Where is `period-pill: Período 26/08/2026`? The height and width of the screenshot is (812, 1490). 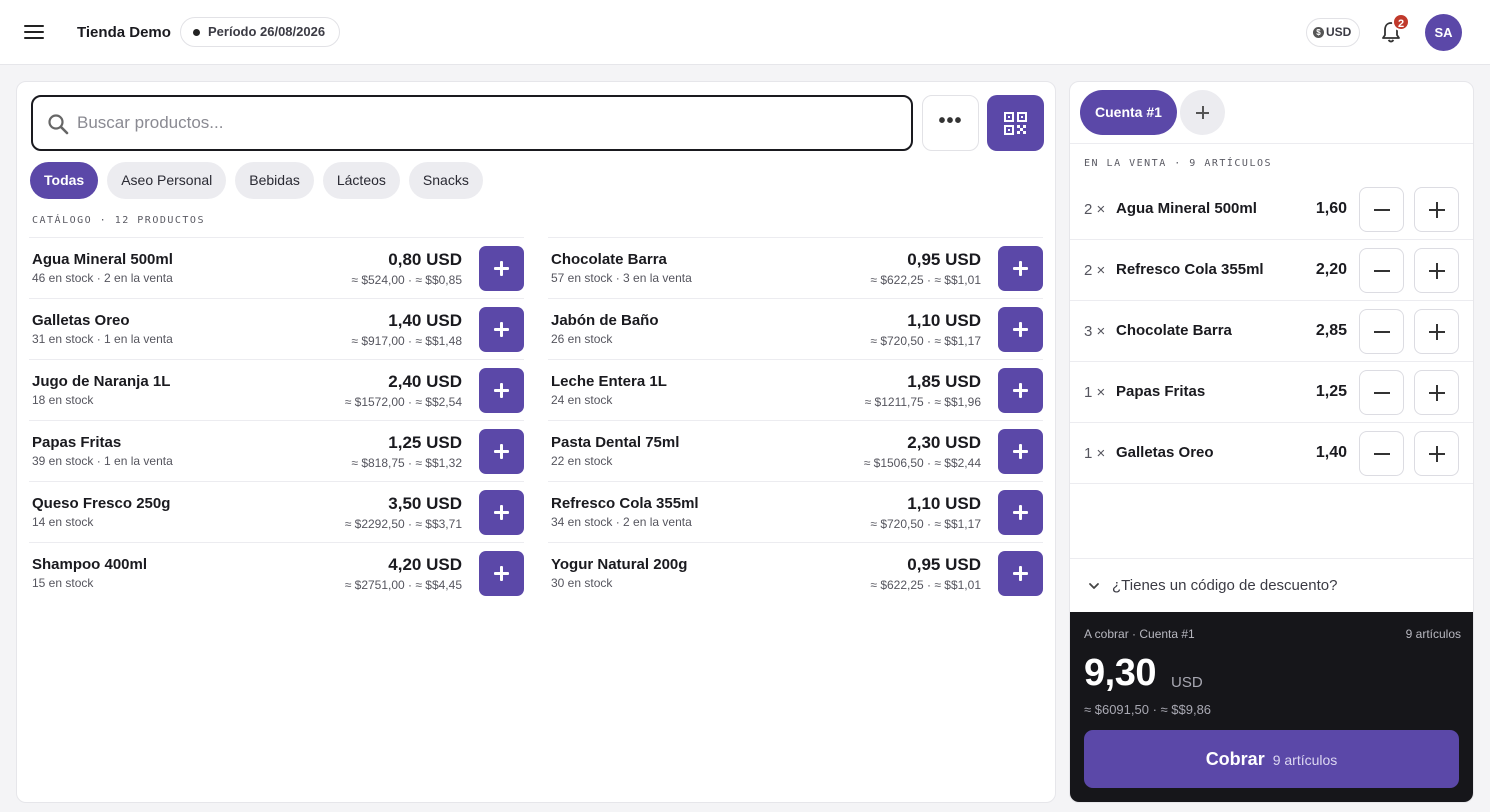 period-pill: Período 26/08/2026 is located at coordinates (260, 32).